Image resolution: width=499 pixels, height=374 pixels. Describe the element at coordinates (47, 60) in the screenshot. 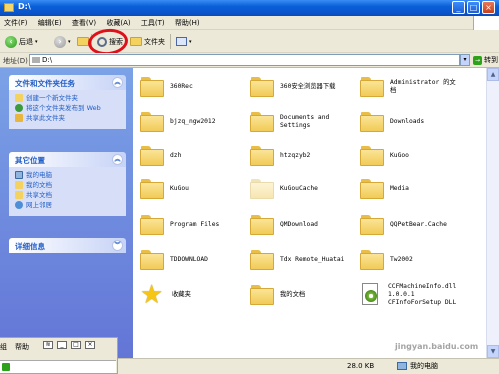

I see `address-value: D:\` at that location.